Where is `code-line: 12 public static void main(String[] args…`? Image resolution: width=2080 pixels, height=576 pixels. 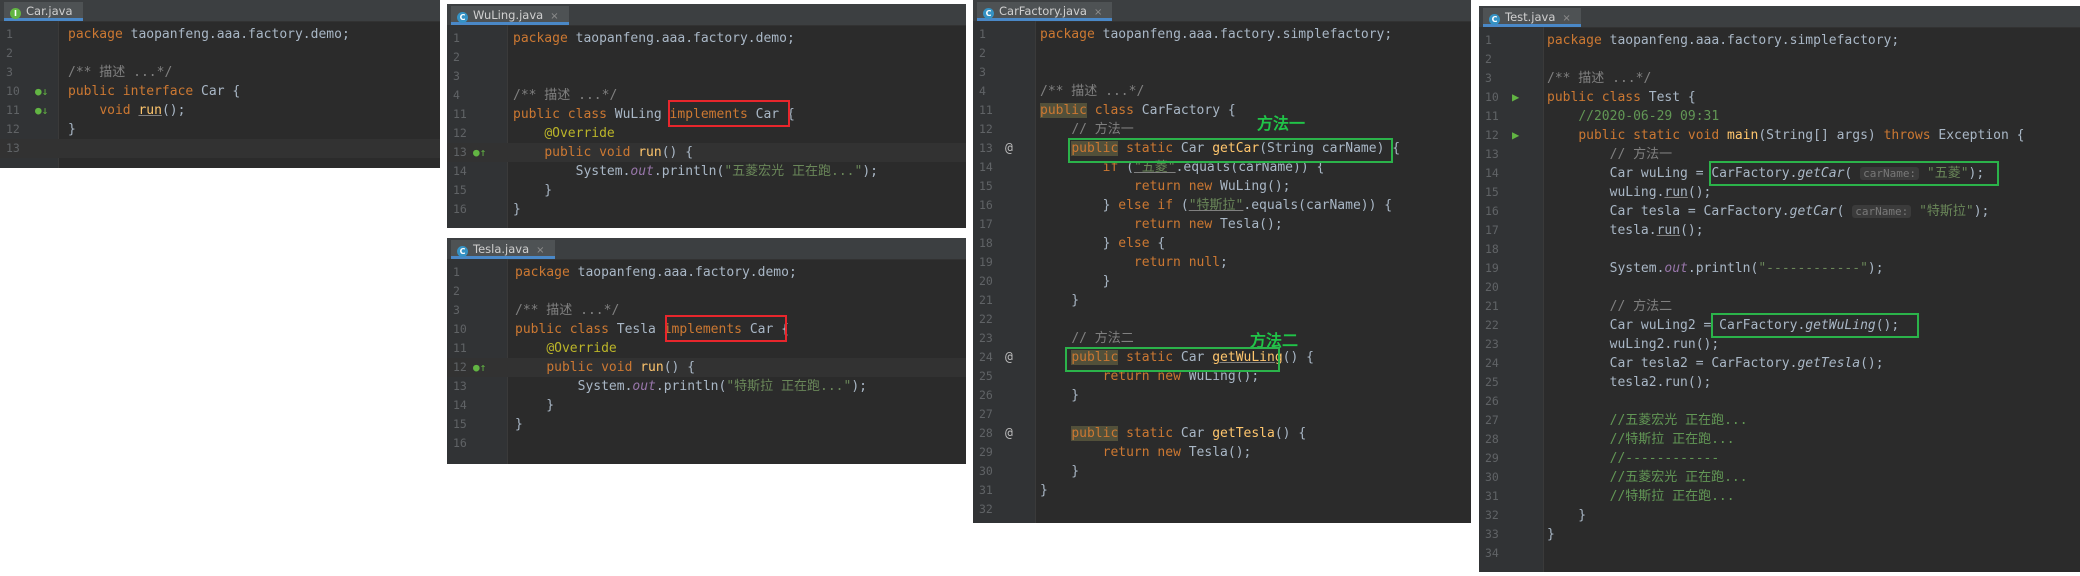
code-line: 12 public static void main(String[] args… is located at coordinates (1779, 135).